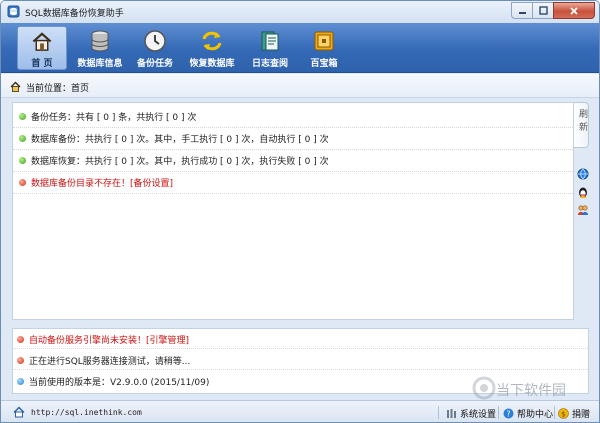 The width and height of the screenshot is (600, 423). I want to click on website-link: http://sql.inethink.com, so click(86, 412).